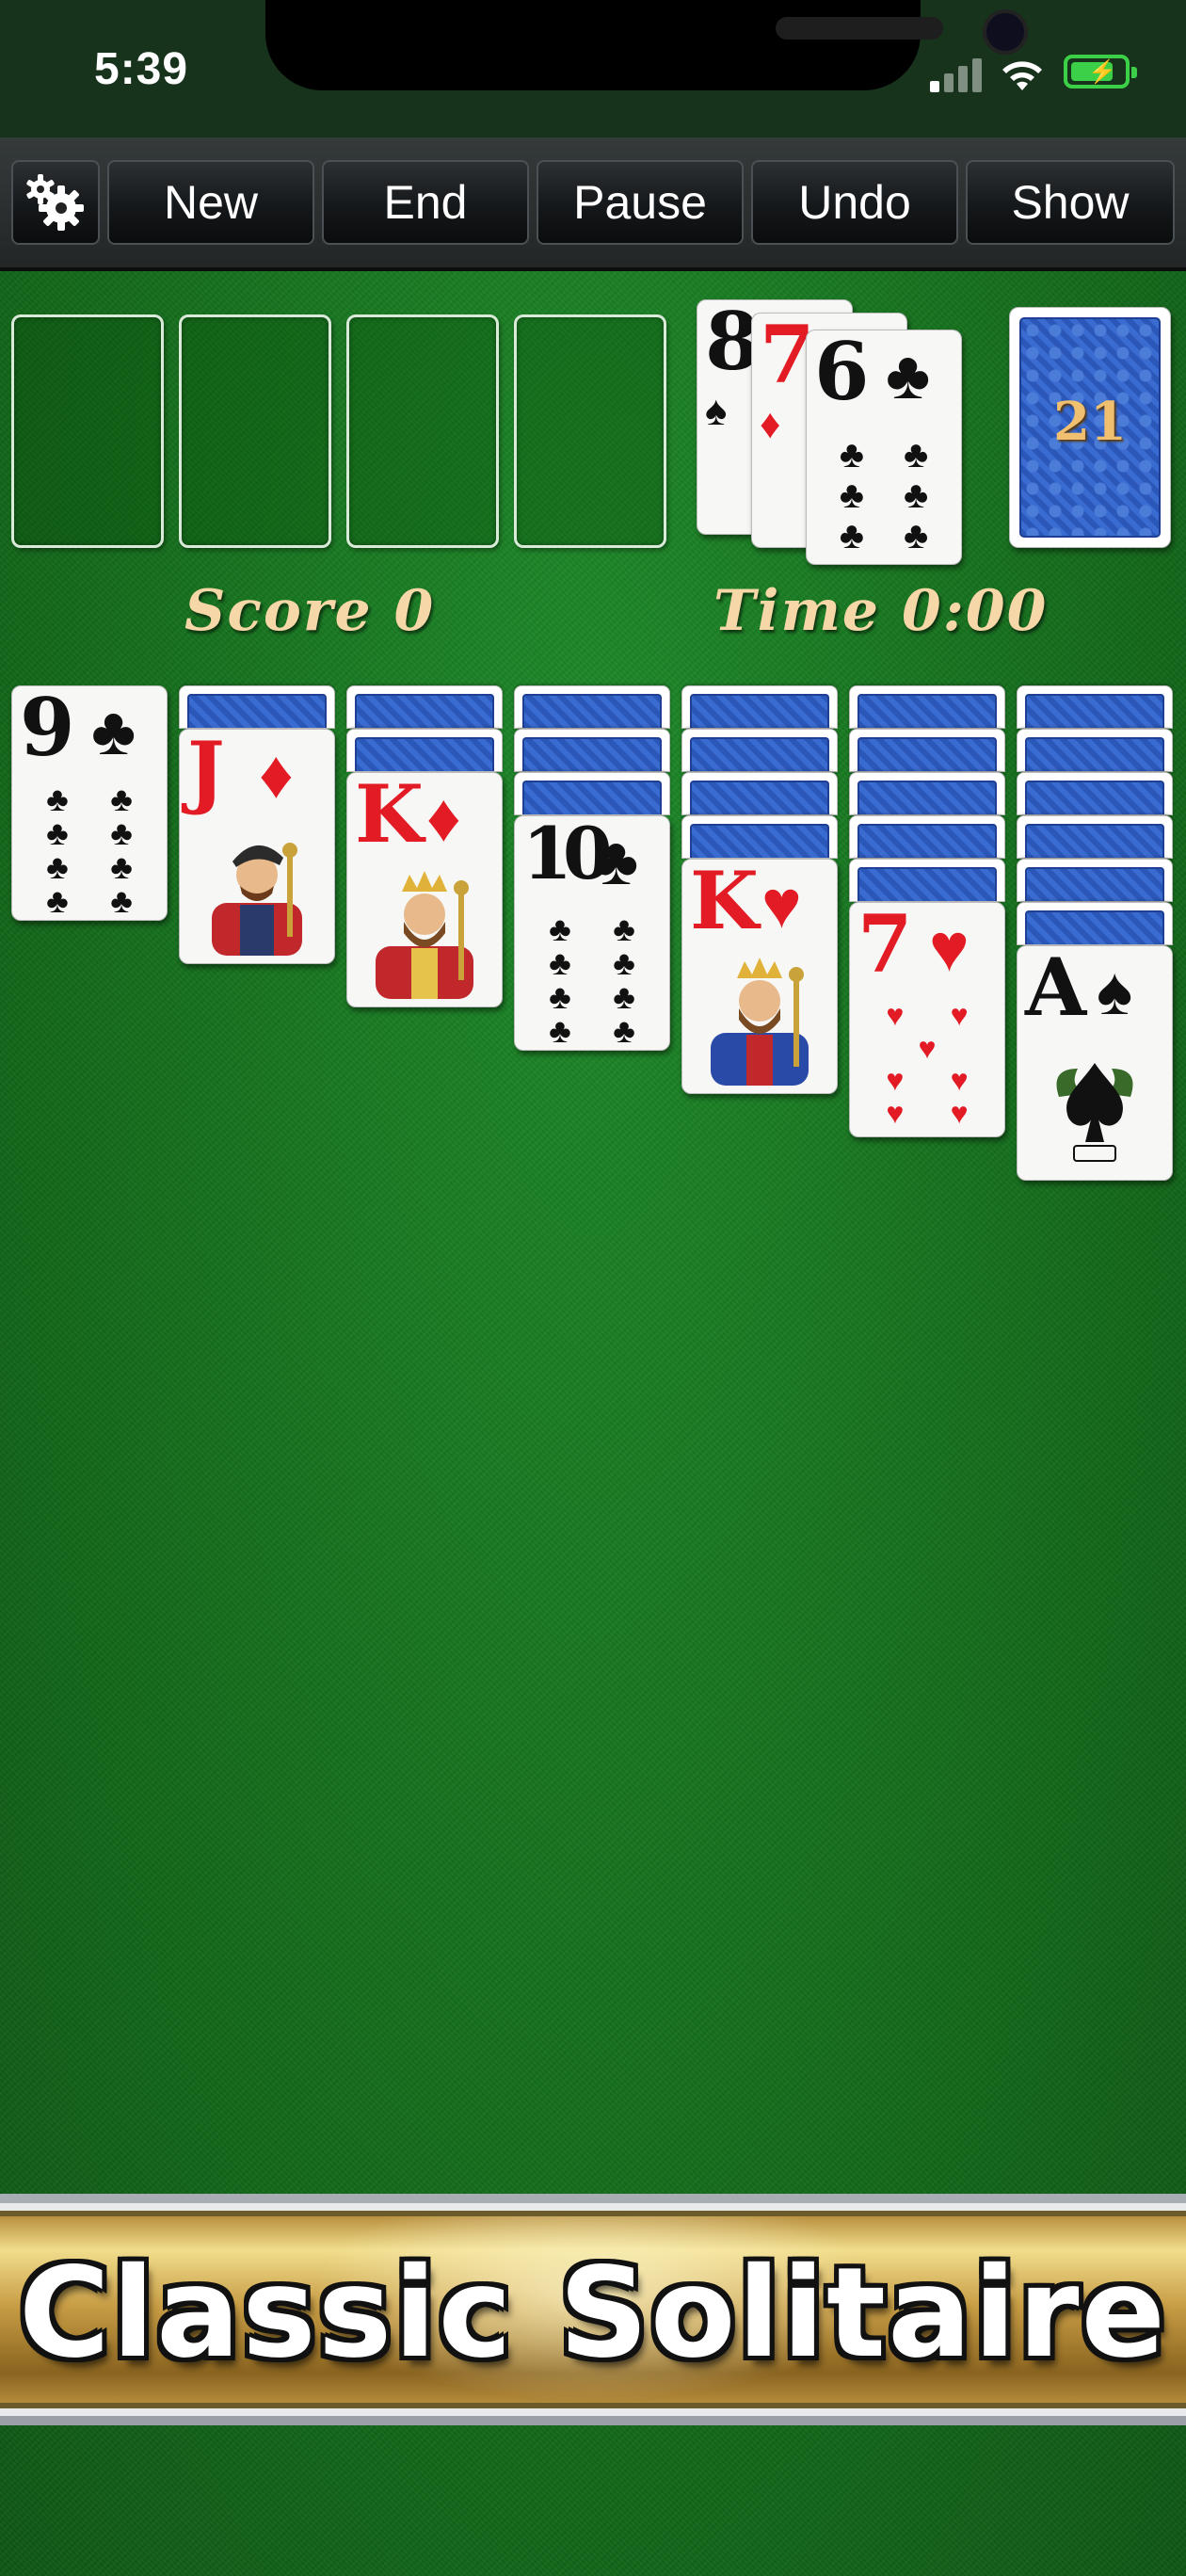  I want to click on card-pips: ♣♣♣♣♣♣♣♣♣♣, so click(592, 980).